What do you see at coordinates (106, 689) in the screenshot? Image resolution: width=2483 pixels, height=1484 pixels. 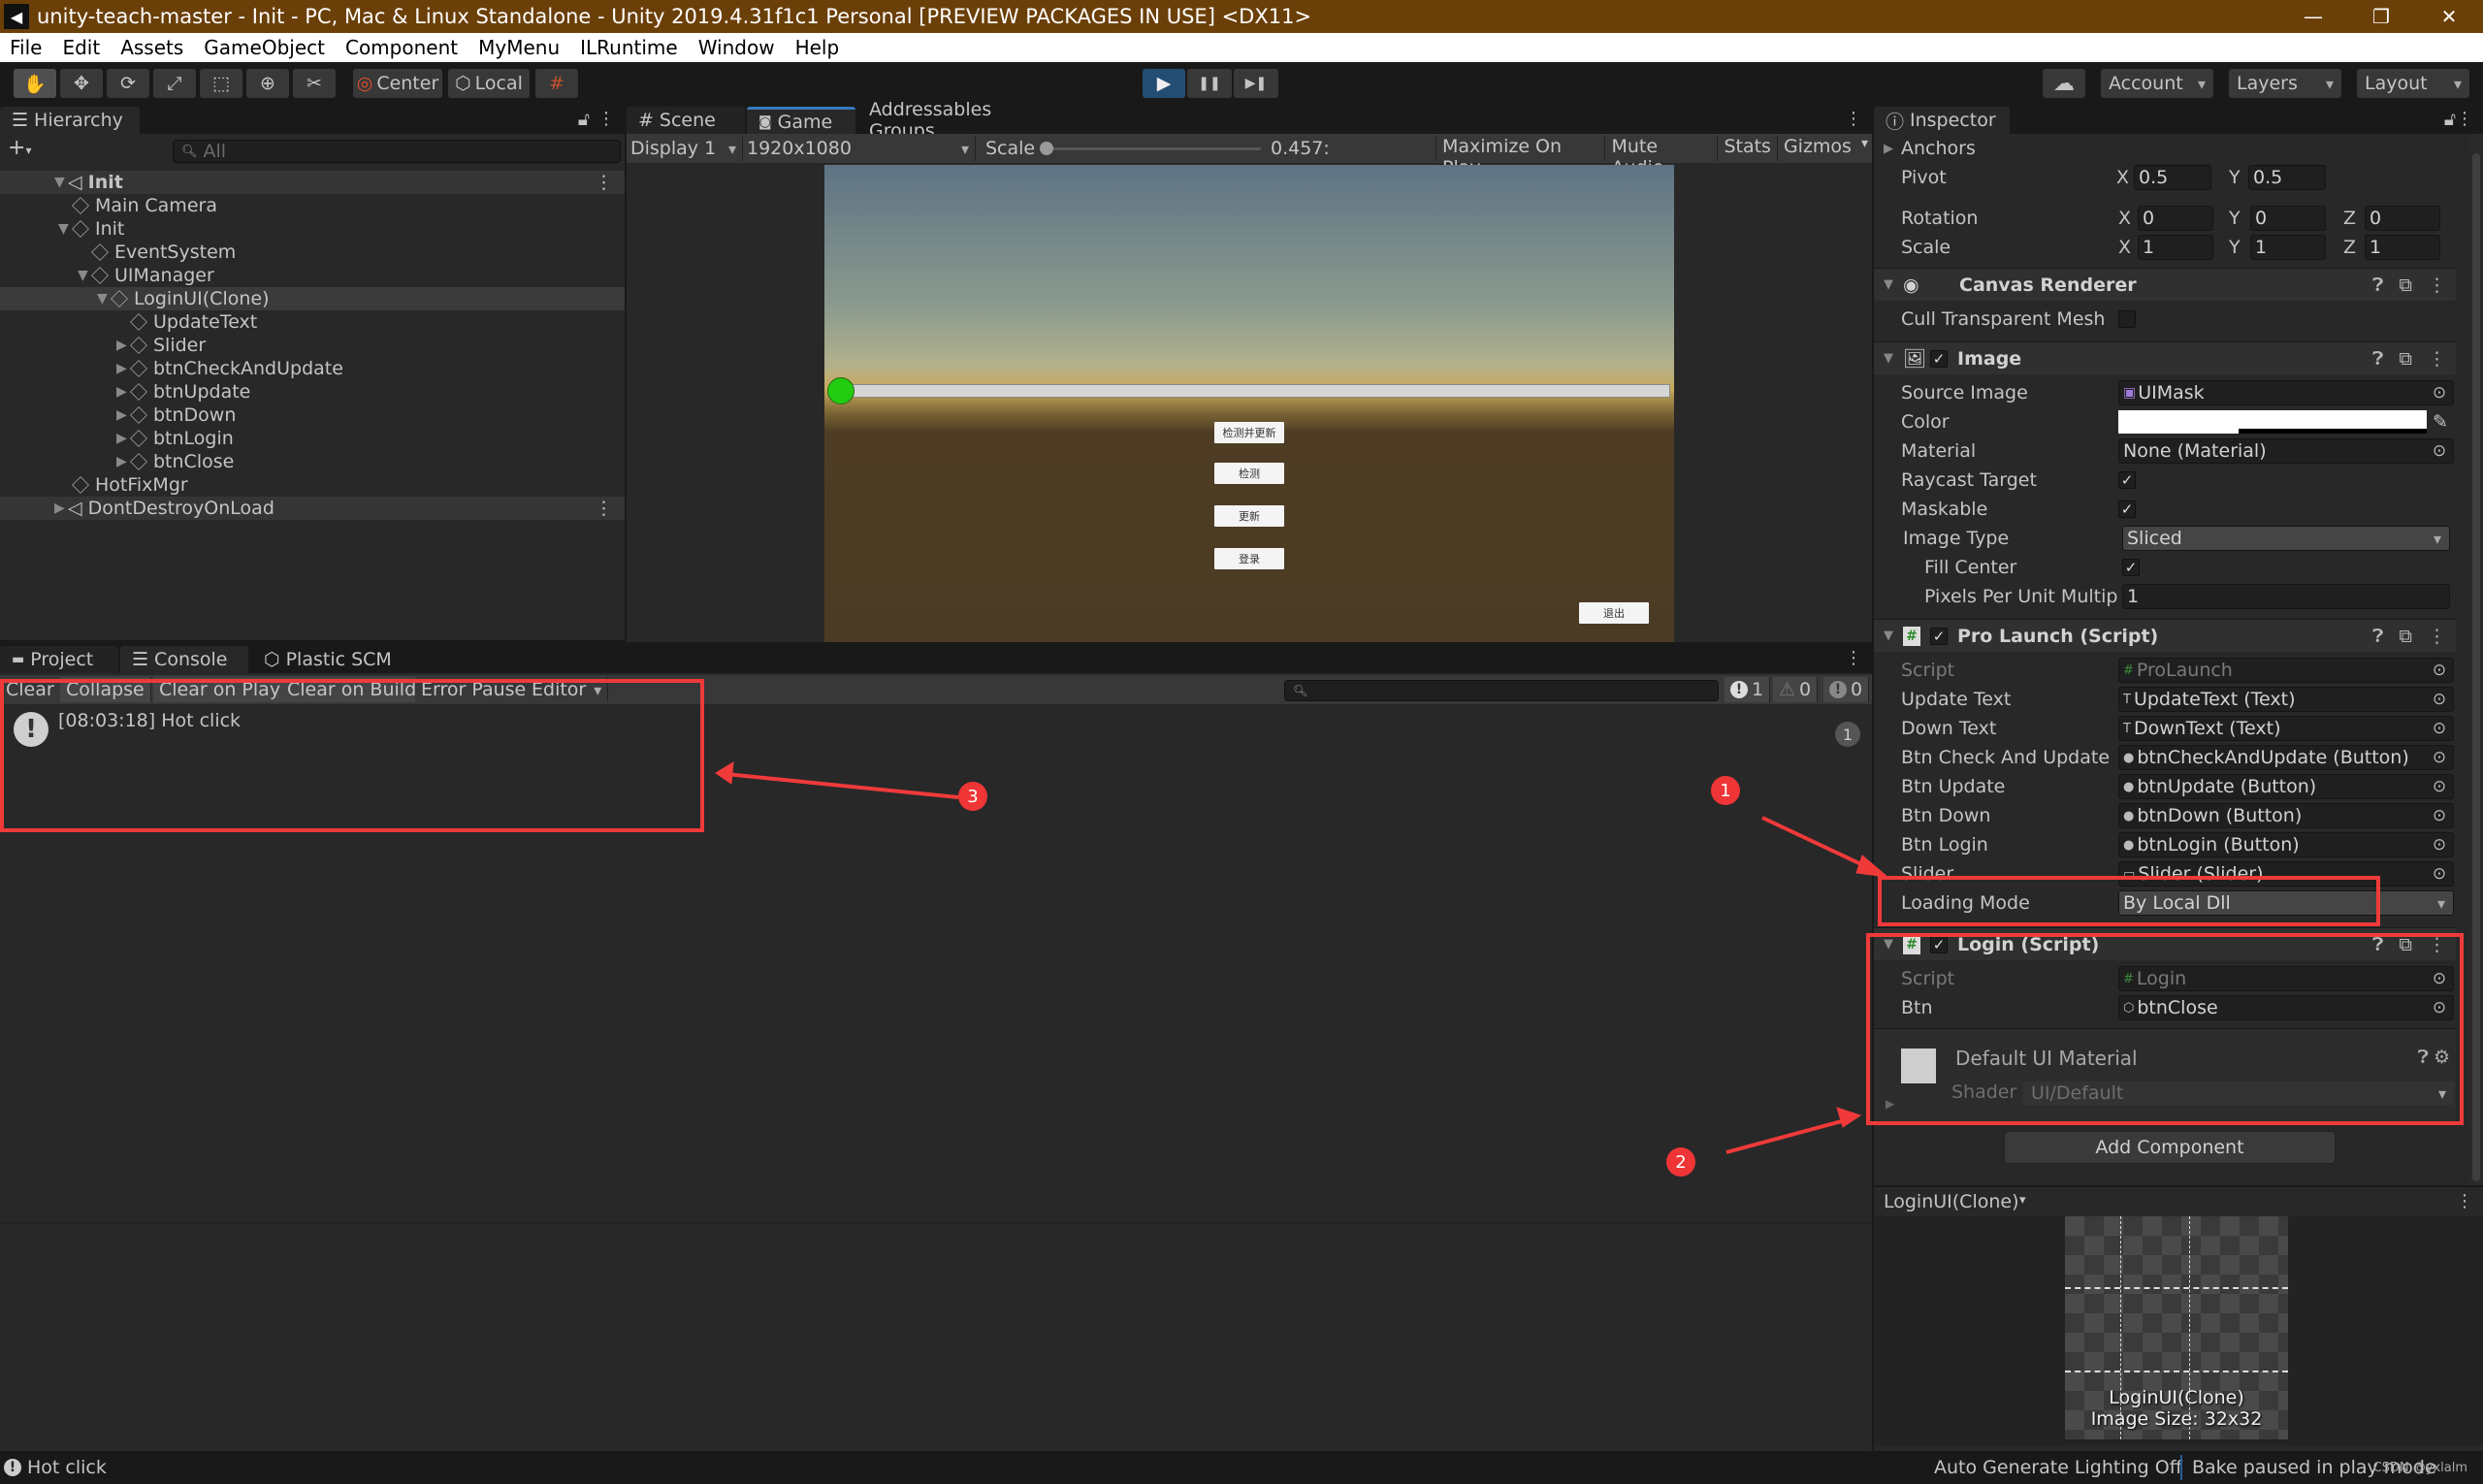 I see `collapse-button: Collapse` at bounding box center [106, 689].